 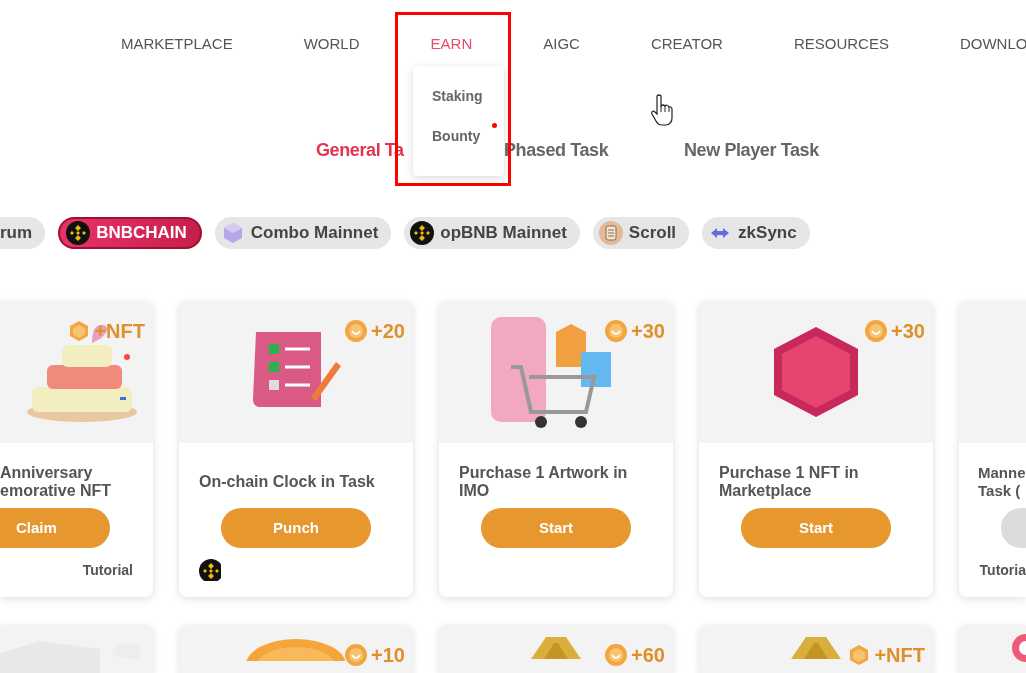 What do you see at coordinates (648, 655) in the screenshot?
I see `reward-amount: +60` at bounding box center [648, 655].